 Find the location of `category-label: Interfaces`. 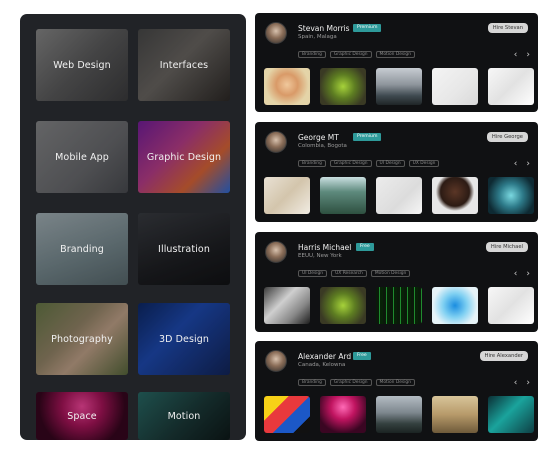

category-label: Interfaces is located at coordinates (184, 65).